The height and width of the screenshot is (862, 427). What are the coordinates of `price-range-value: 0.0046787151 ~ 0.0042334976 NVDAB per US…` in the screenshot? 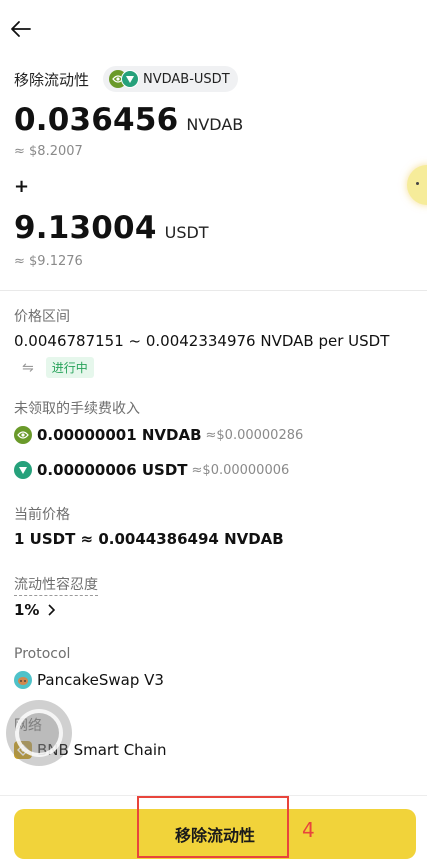 It's located at (202, 341).